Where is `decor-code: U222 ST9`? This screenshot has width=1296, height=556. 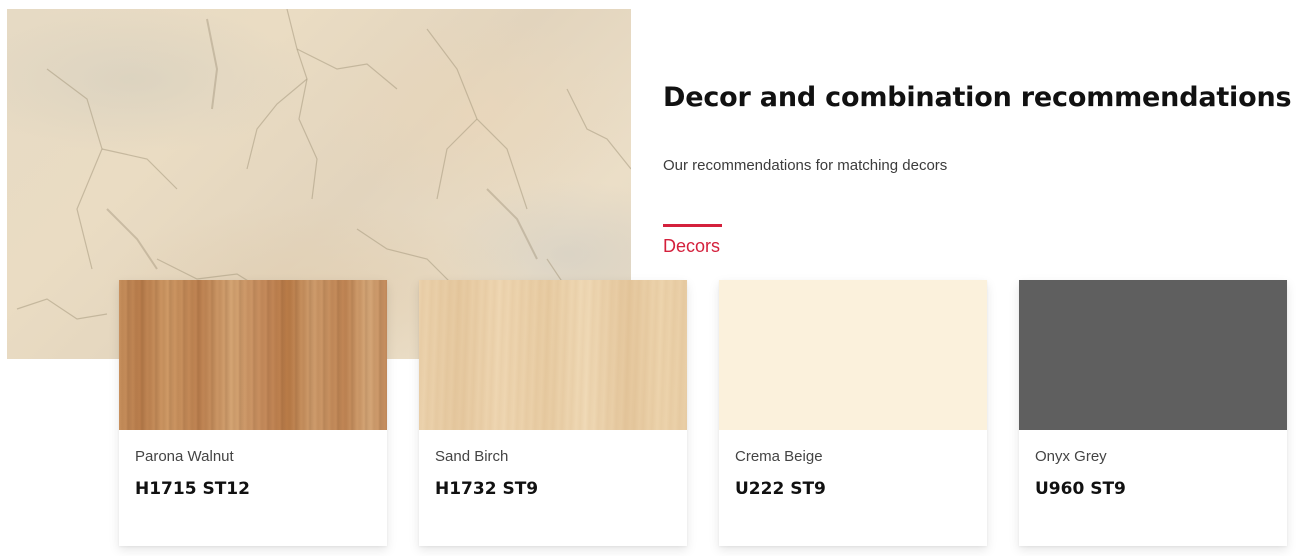 decor-code: U222 ST9 is located at coordinates (780, 489).